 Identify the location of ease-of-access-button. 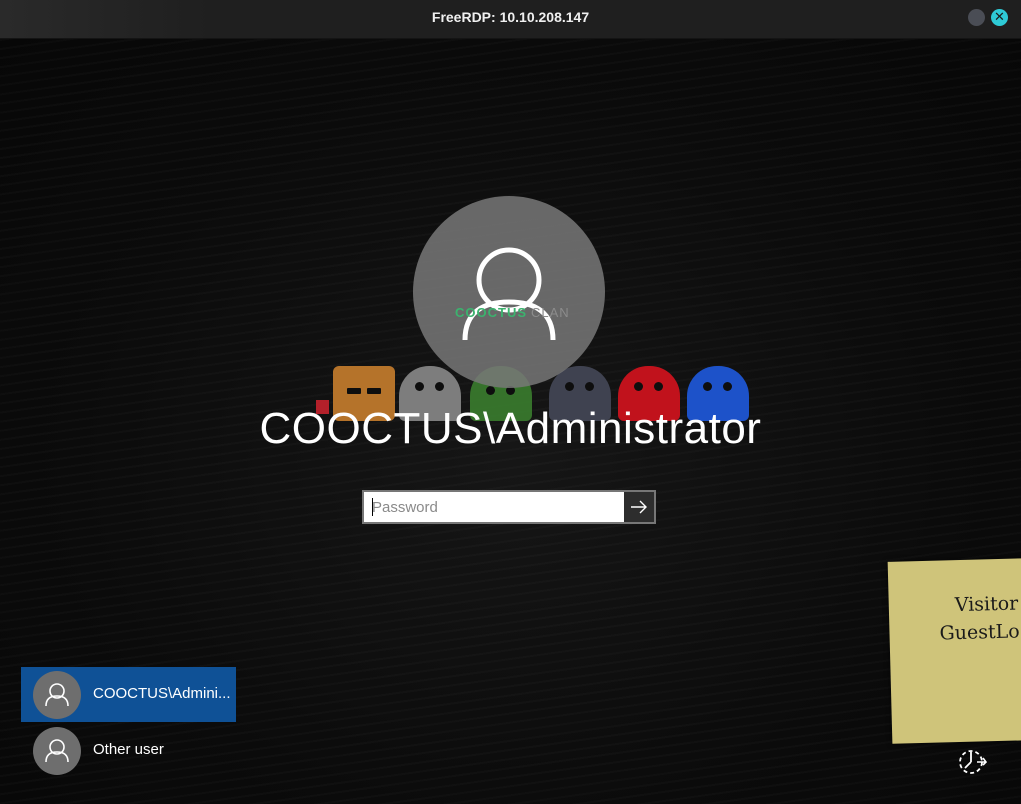
(972, 761).